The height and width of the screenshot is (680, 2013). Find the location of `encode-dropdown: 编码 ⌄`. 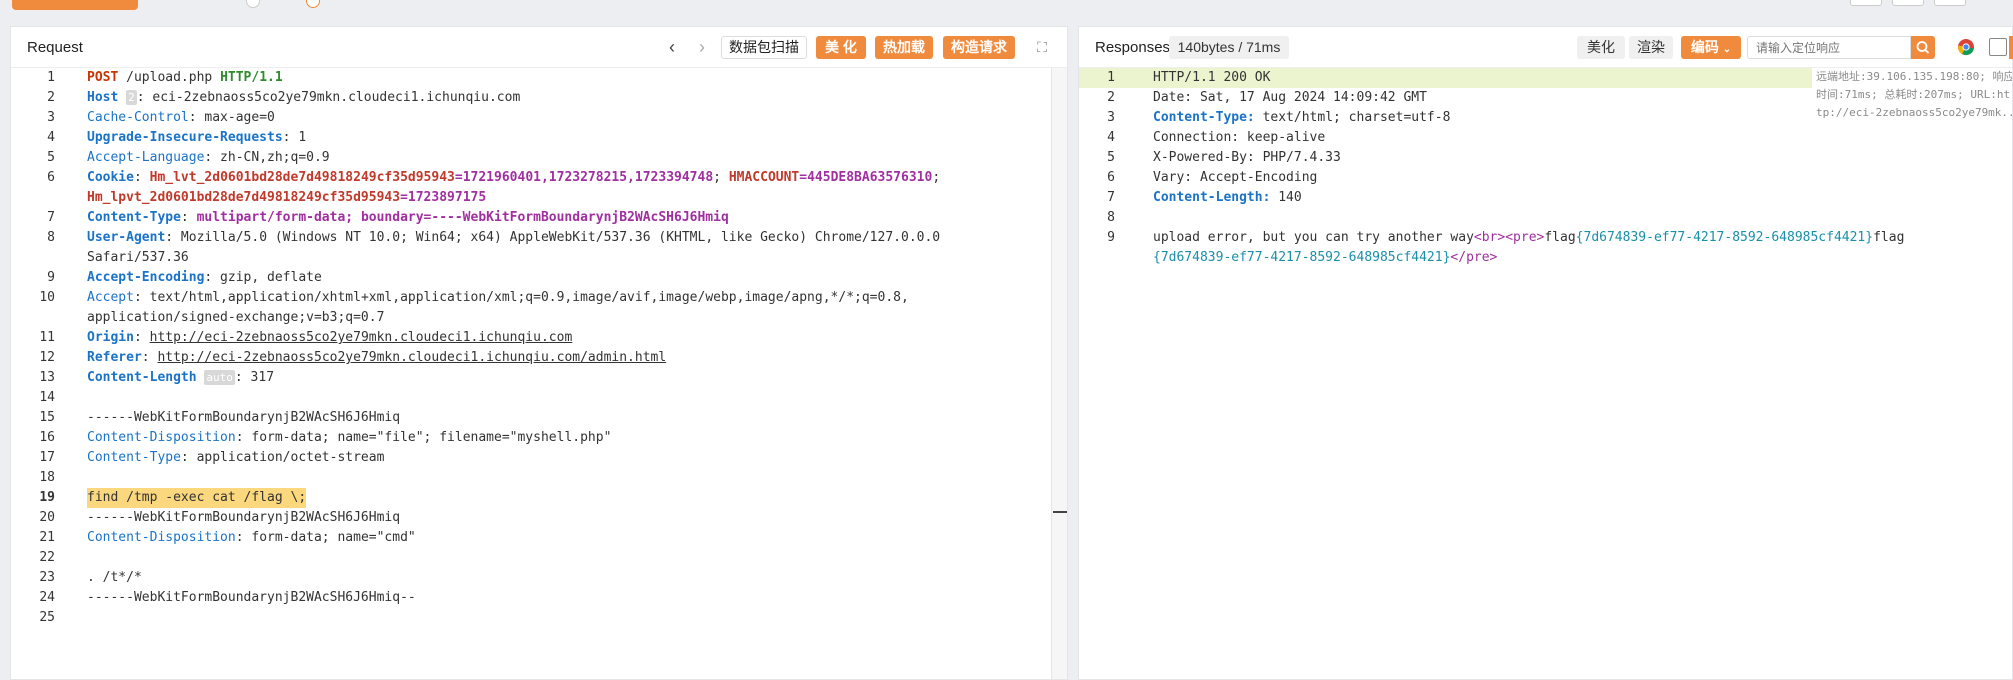

encode-dropdown: 编码 ⌄ is located at coordinates (1711, 47).